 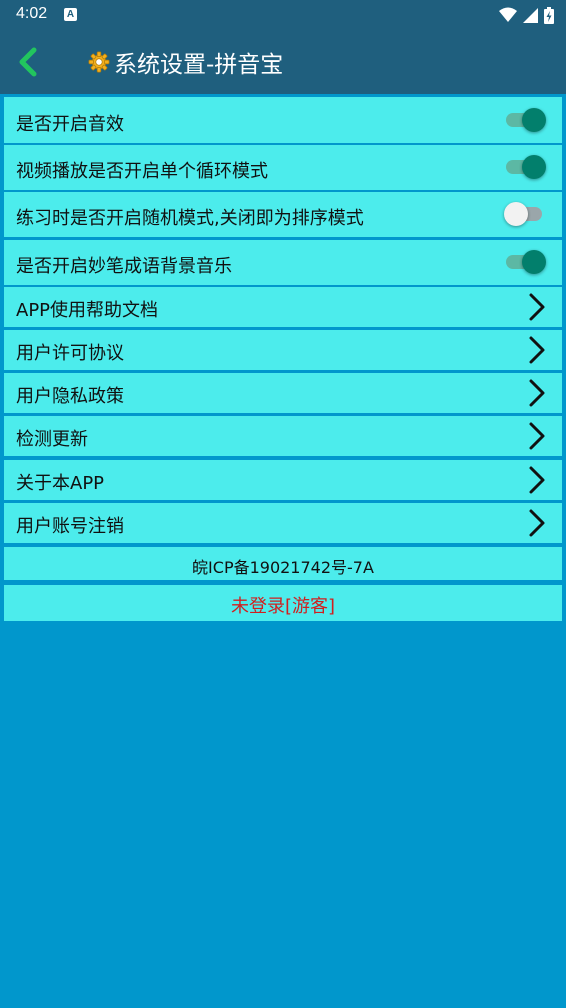 I want to click on page-title: 系统设置-拼音宝, so click(x=199, y=65).